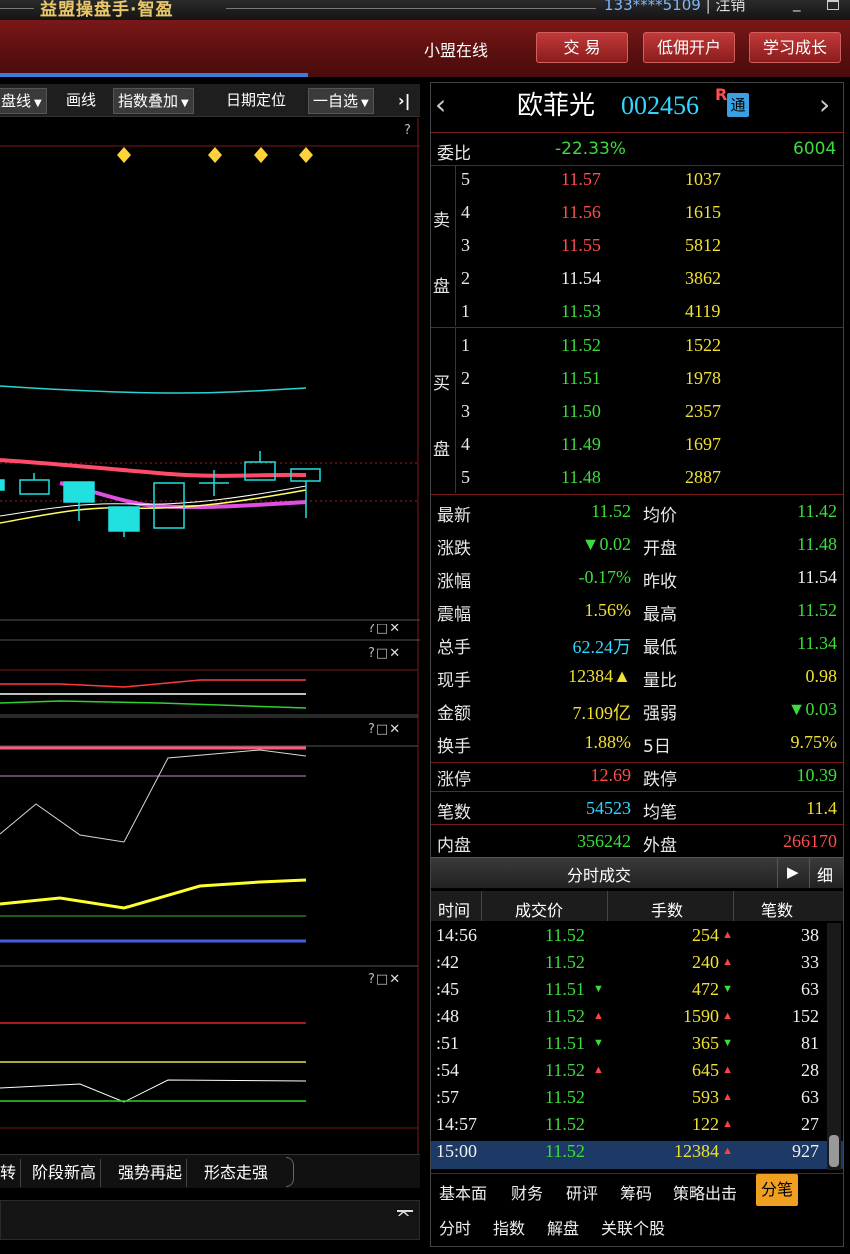 This screenshot has width=850, height=1254. What do you see at coordinates (151, 1173) in the screenshot?
I see `strategy-tab-strong-rebound: 强势再起` at bounding box center [151, 1173].